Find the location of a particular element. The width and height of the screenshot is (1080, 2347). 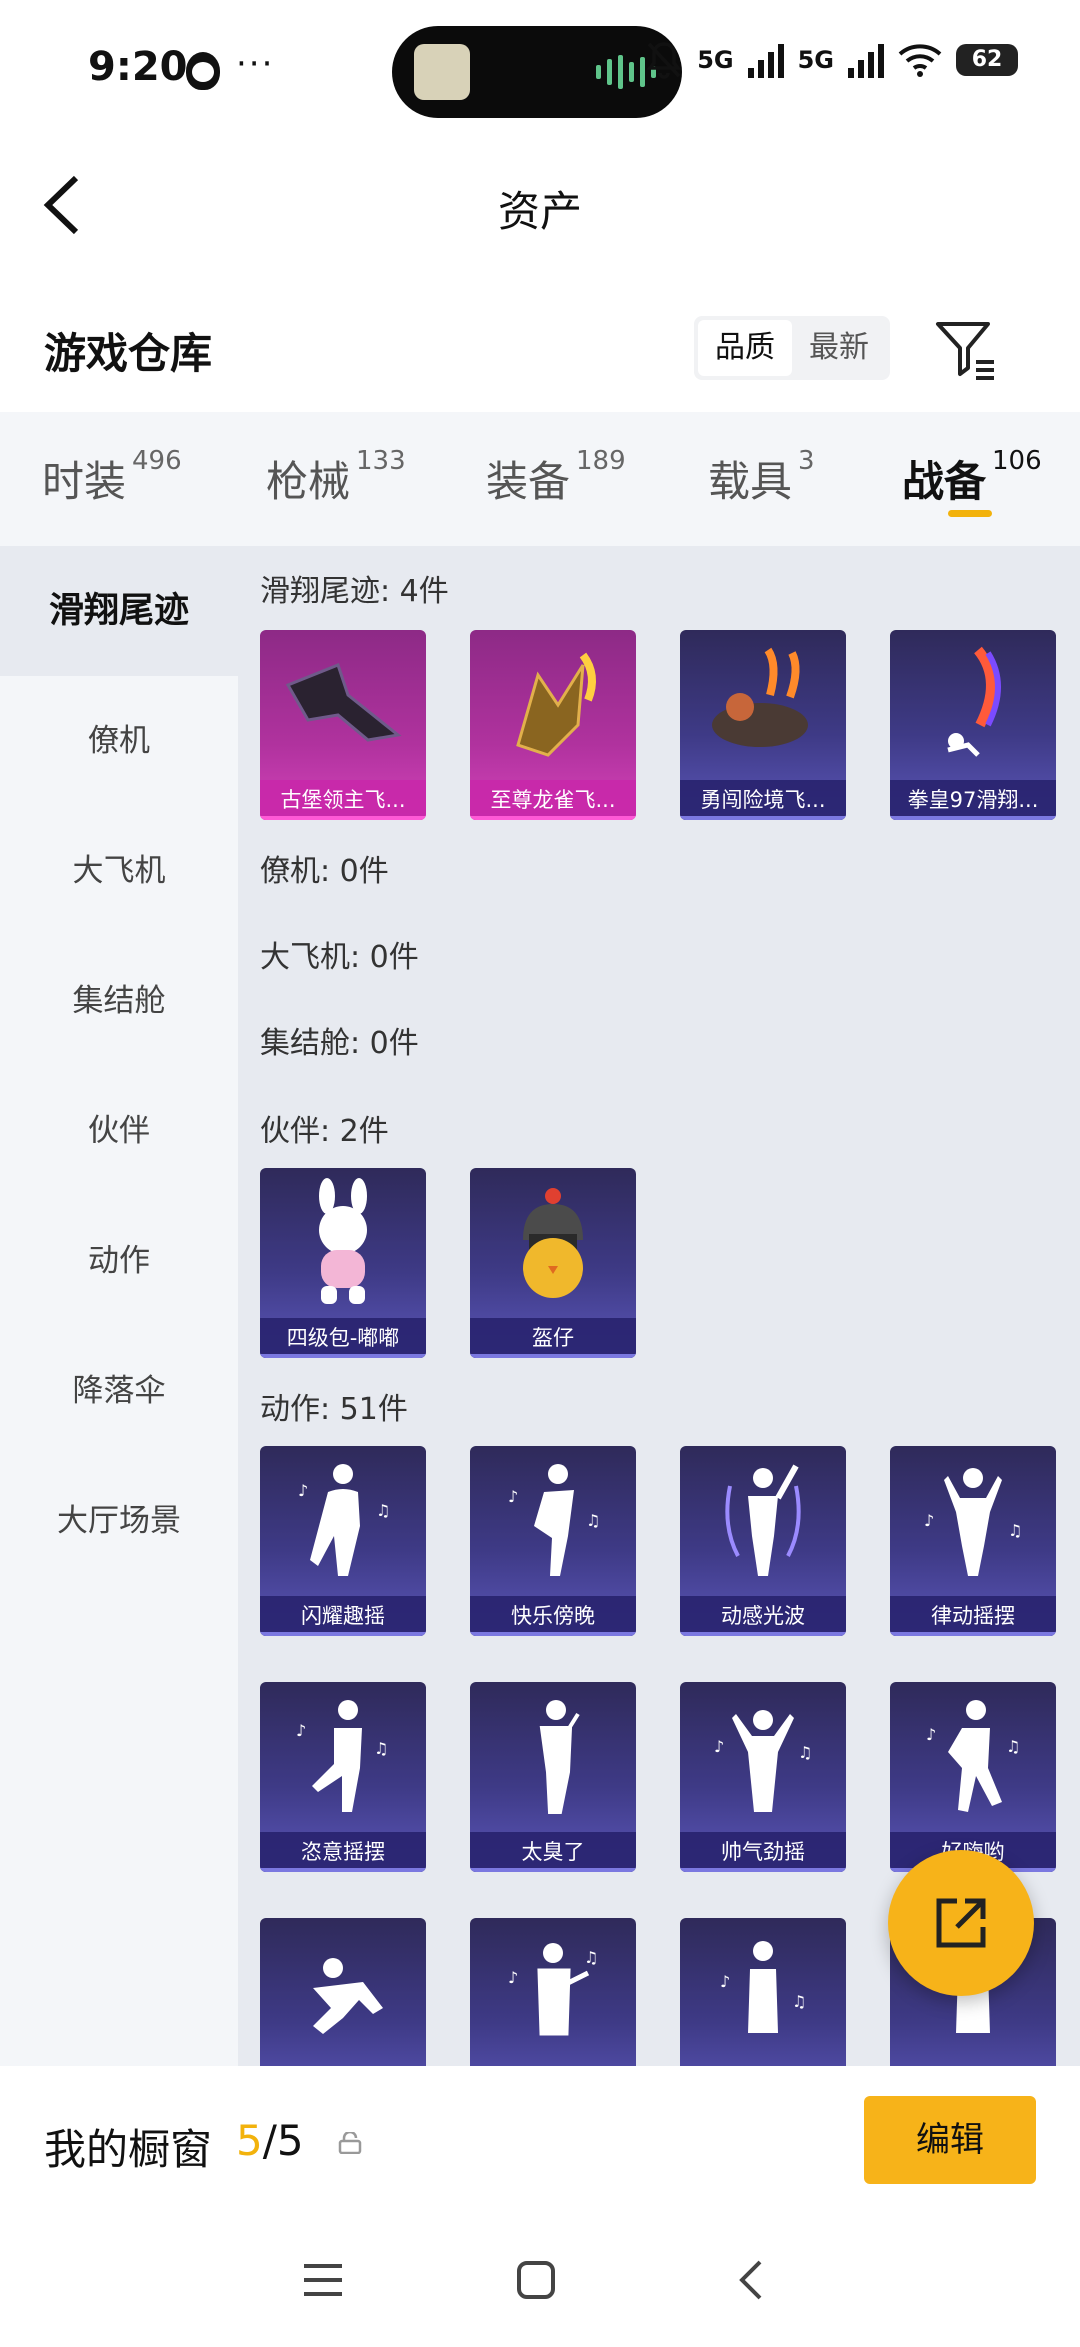

item-name: 动感光波 is located at coordinates (763, 1616).